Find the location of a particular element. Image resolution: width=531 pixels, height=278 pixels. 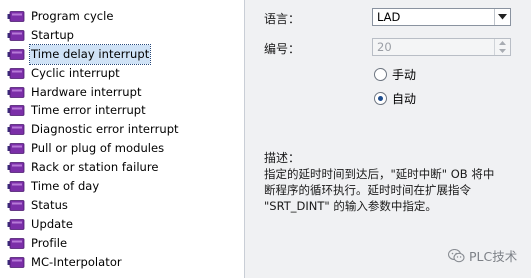

ob-list-item: Hardware interrupt is located at coordinates (122, 92).